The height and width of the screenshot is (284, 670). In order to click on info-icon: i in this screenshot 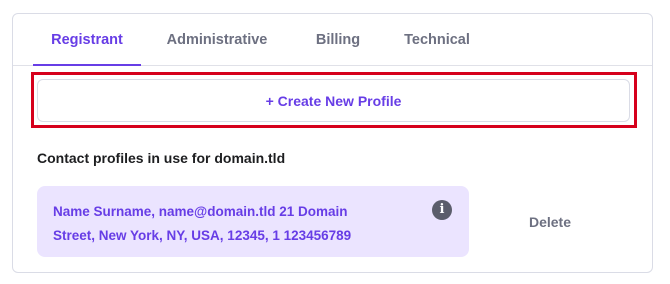, I will do `click(442, 210)`.